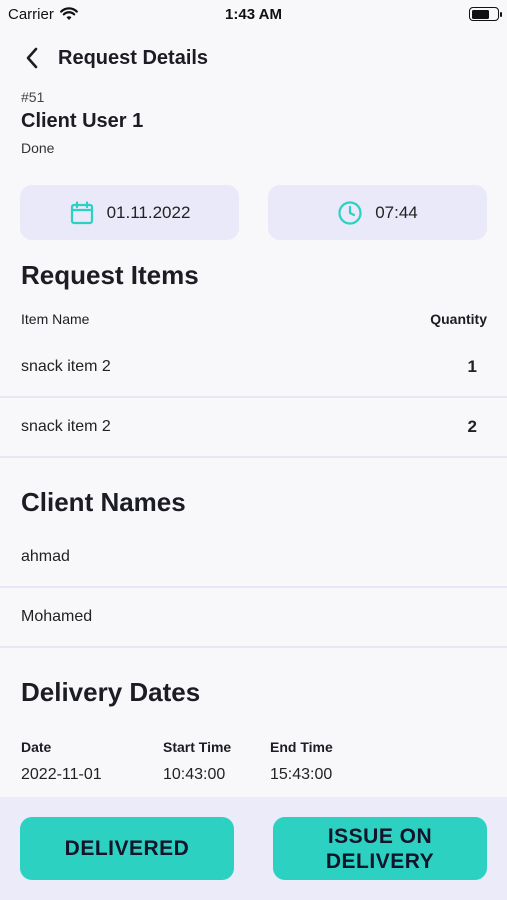 Image resolution: width=507 pixels, height=900 pixels. I want to click on end-time-column-header: End Time, so click(301, 747).